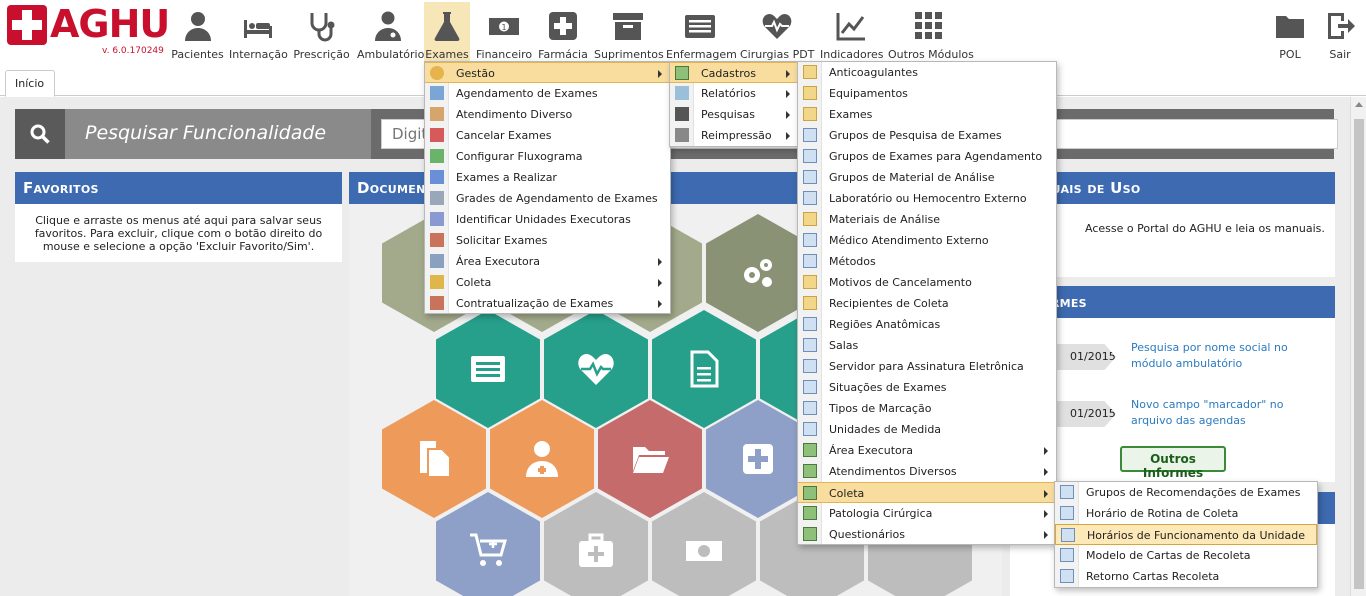  What do you see at coordinates (928, 25) in the screenshot?
I see `grid-icon` at bounding box center [928, 25].